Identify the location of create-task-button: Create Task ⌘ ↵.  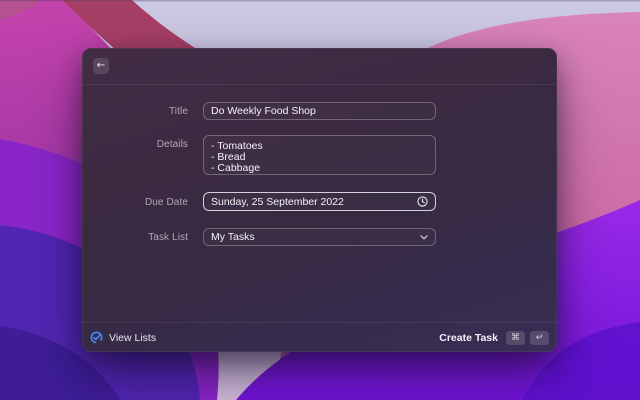
(494, 337).